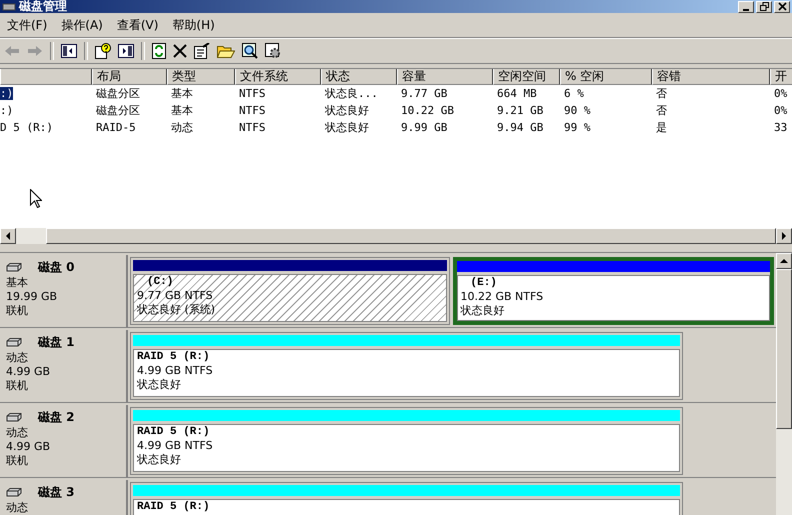 This screenshot has height=515, width=792. Describe the element at coordinates (43, 6) in the screenshot. I see `window-title: 磁盘管理` at that location.